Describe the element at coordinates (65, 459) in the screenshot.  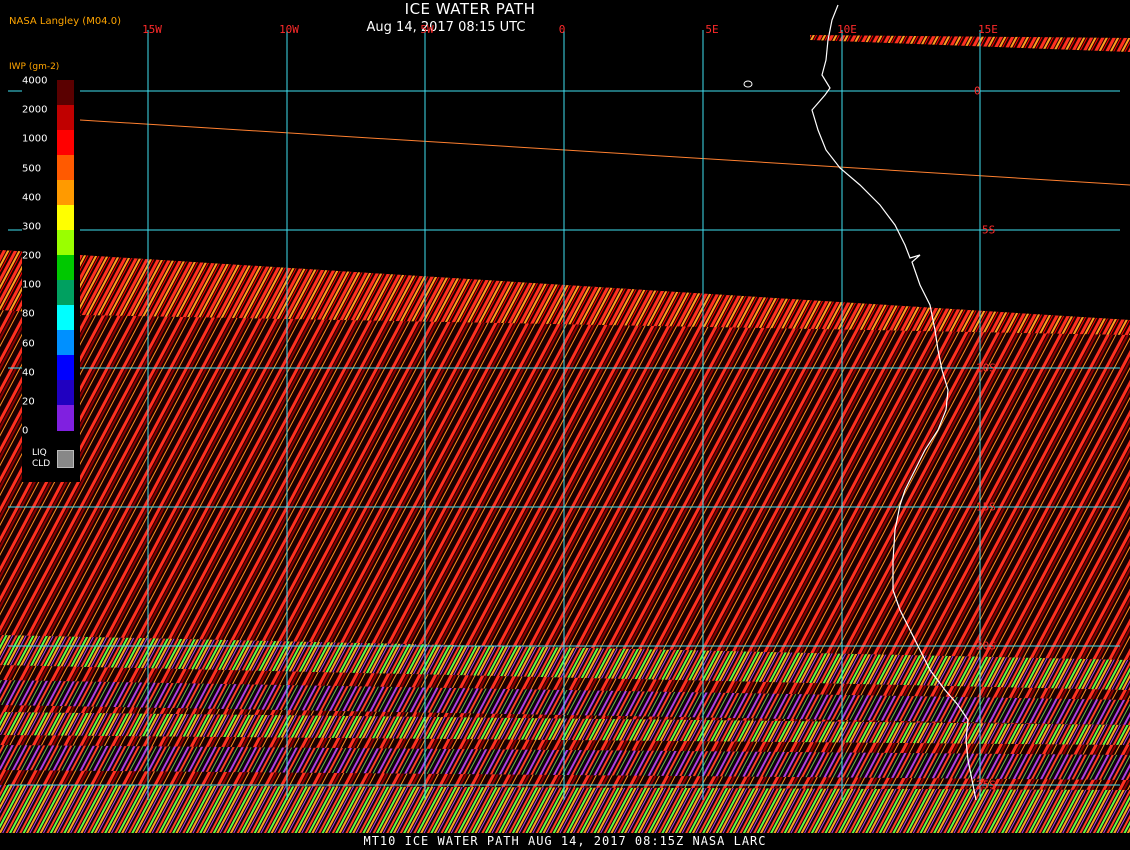
I see `liquid-cloud-swatch` at that location.